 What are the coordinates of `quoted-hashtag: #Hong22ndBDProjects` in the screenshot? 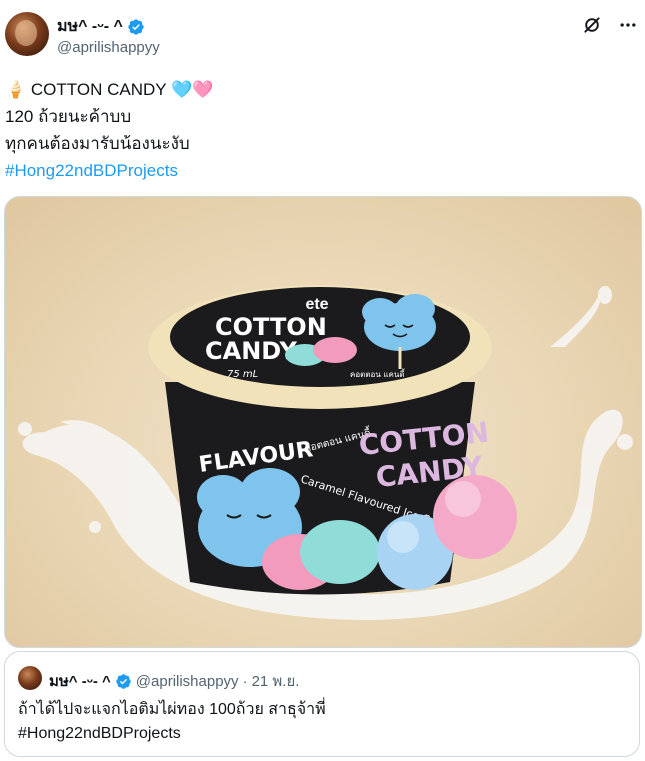 It's located at (172, 734).